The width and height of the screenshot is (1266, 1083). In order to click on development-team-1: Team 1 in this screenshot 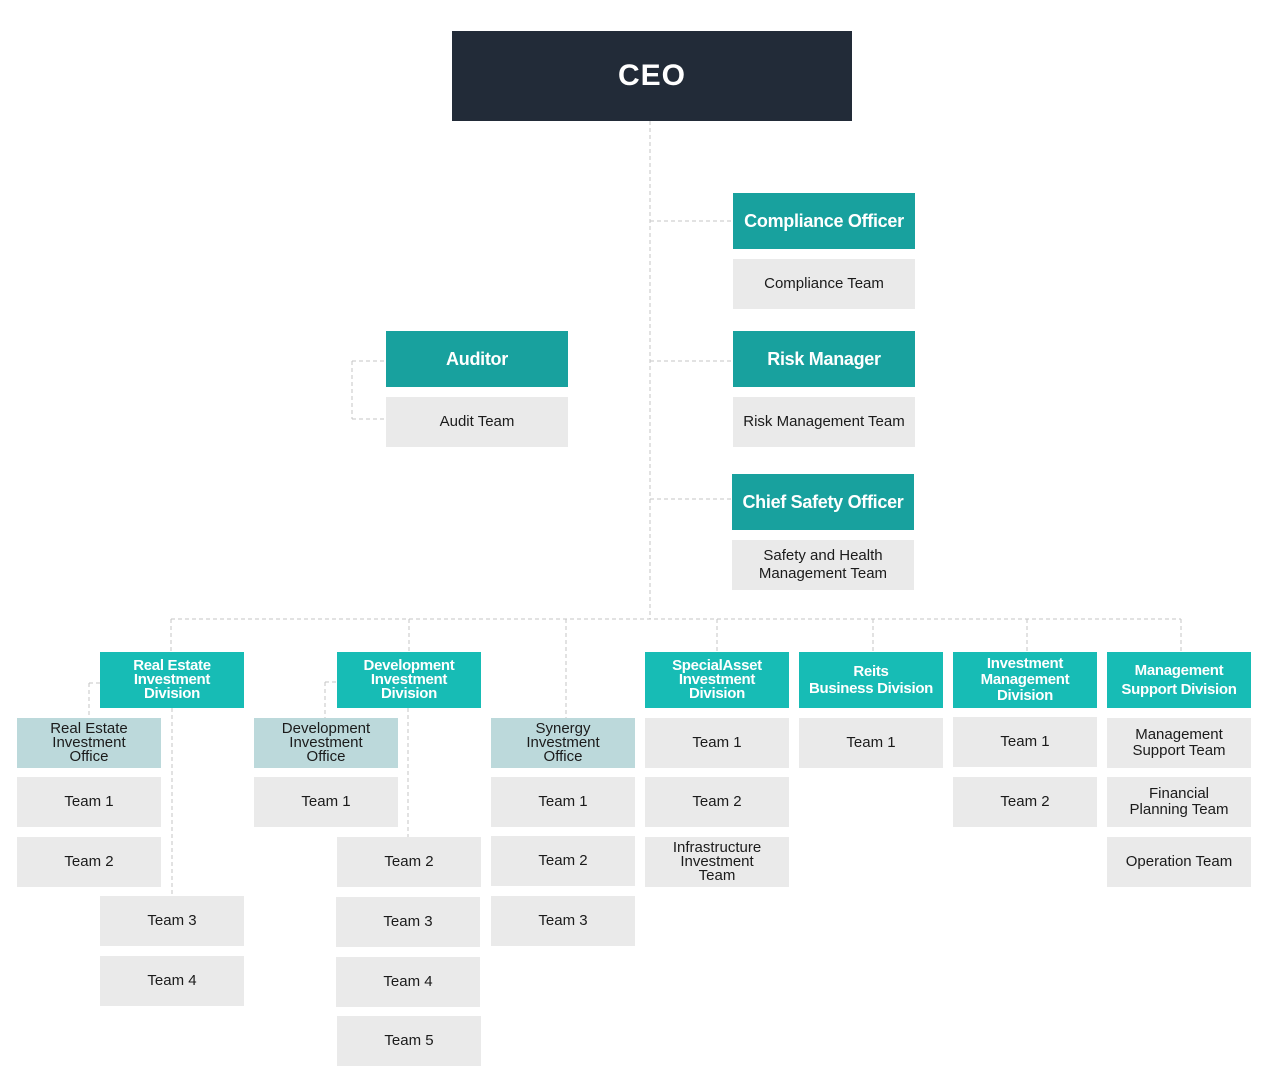, I will do `click(326, 802)`.